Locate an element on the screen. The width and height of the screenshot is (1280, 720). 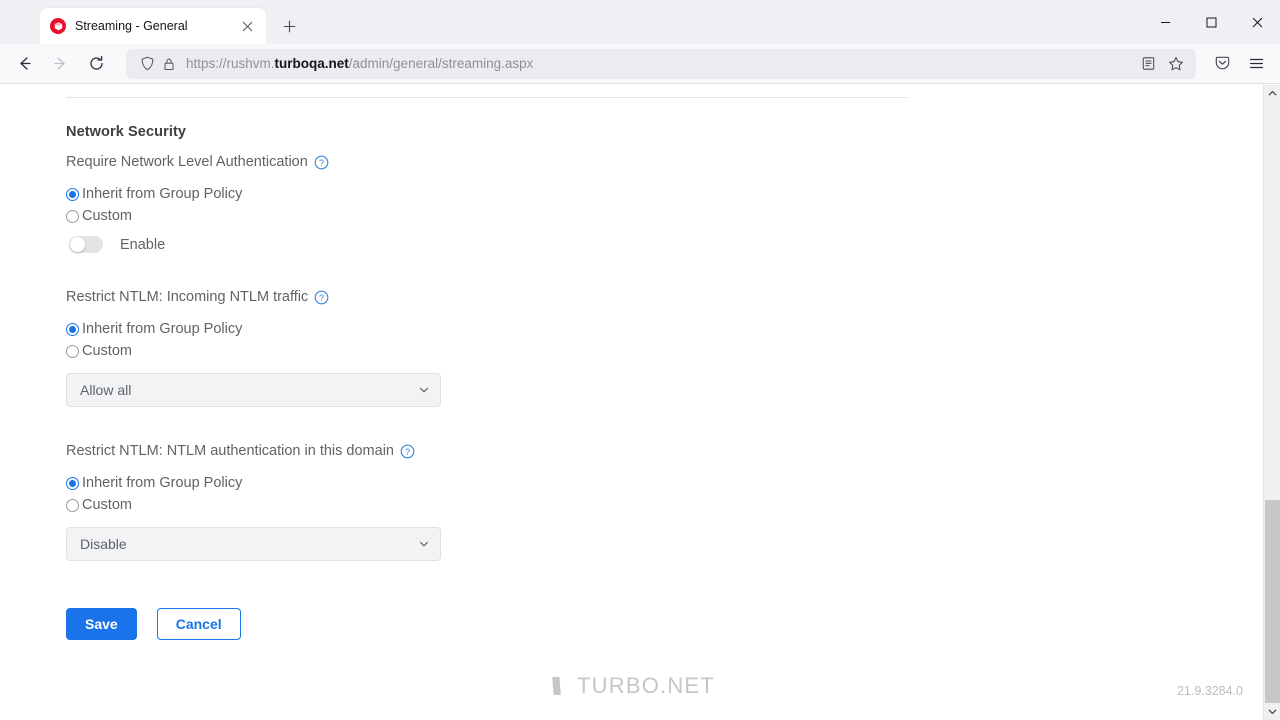
toggle-knob is located at coordinates (77, 244).